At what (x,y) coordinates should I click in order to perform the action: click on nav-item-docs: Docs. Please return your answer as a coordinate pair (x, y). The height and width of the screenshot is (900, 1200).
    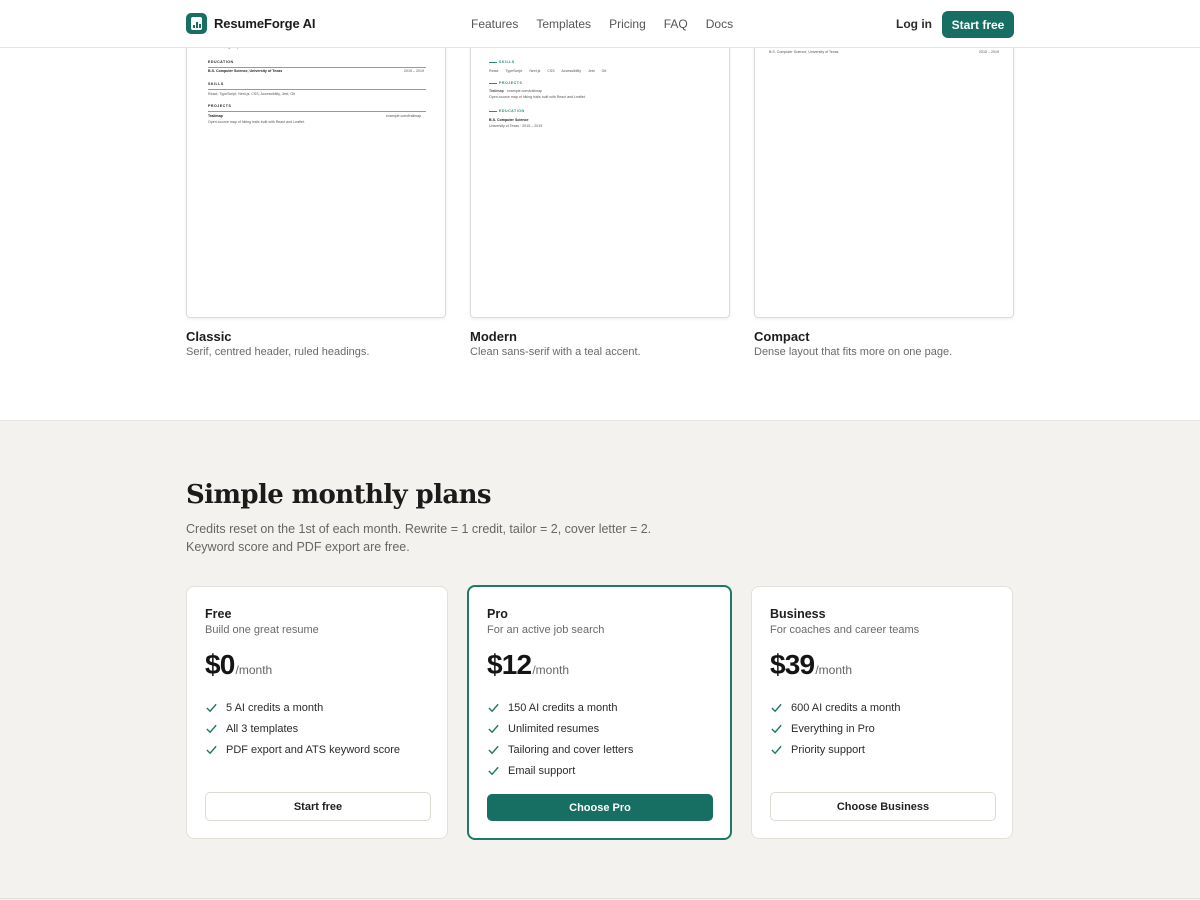
    Looking at the image, I should click on (719, 24).